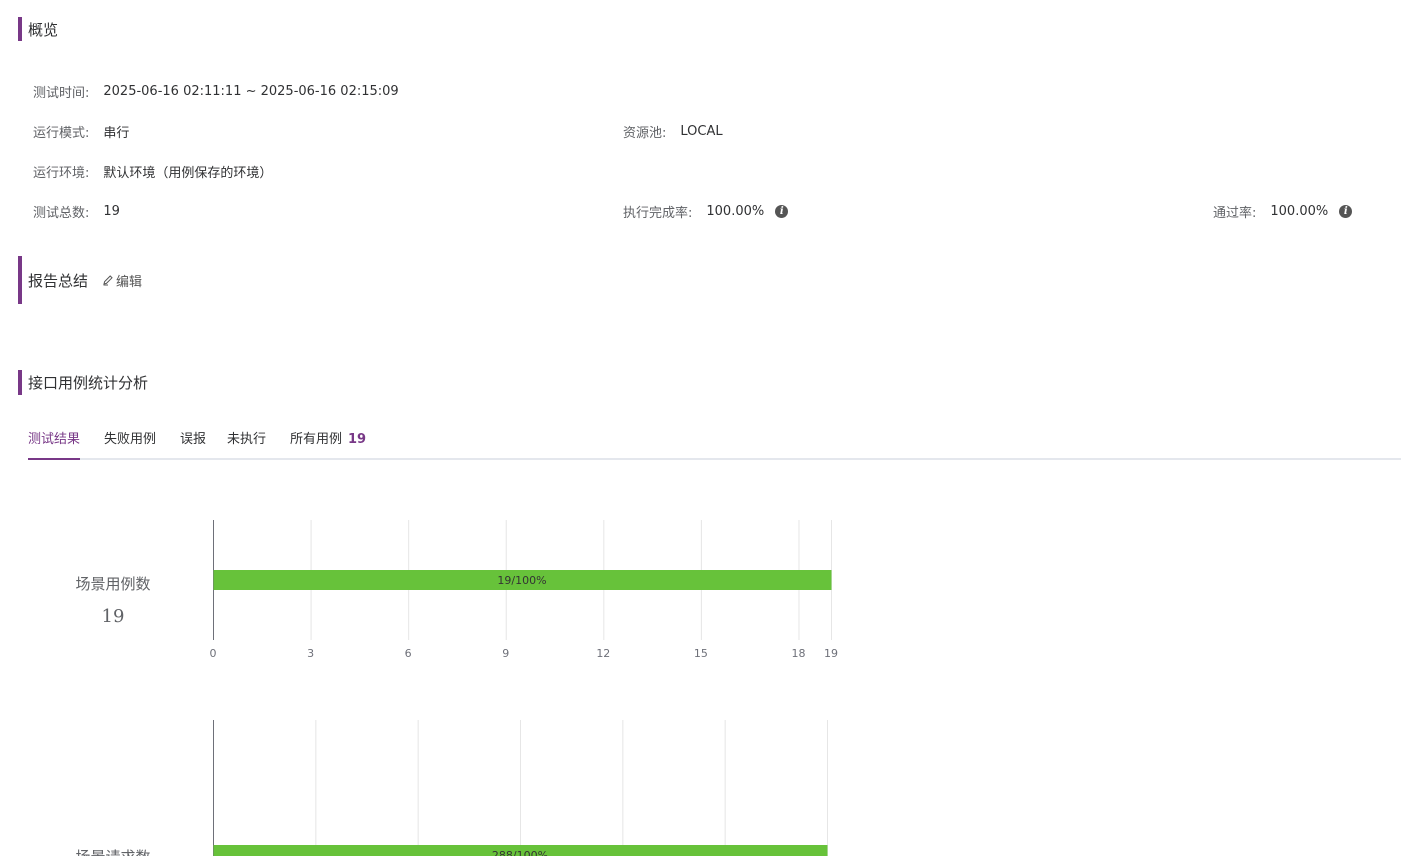 The height and width of the screenshot is (856, 1401). I want to click on test-time-label: 测试时间:, so click(61, 93).